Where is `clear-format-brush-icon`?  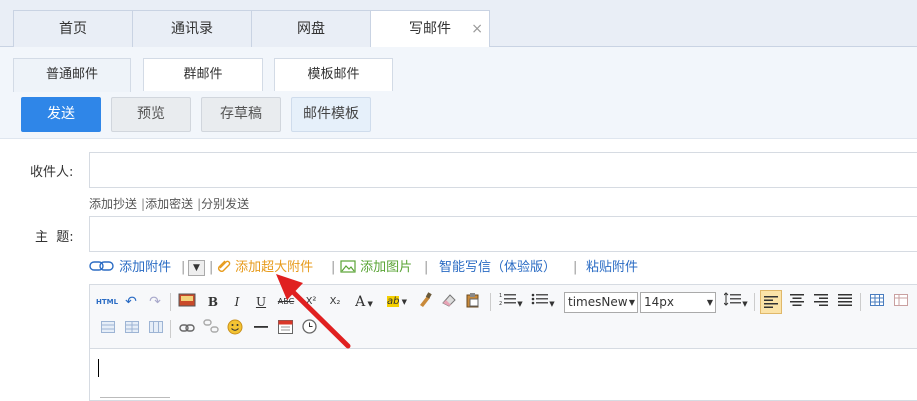
clear-format-brush-icon is located at coordinates (425, 302).